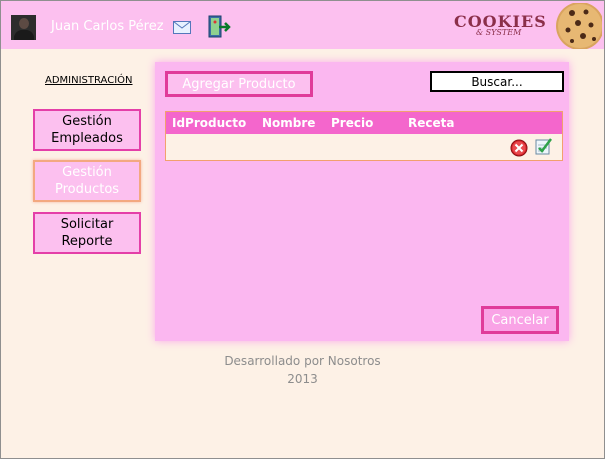 Image resolution: width=605 pixels, height=459 pixels. I want to click on footer: Desarrollado por Nosotros 2013, so click(302, 370).